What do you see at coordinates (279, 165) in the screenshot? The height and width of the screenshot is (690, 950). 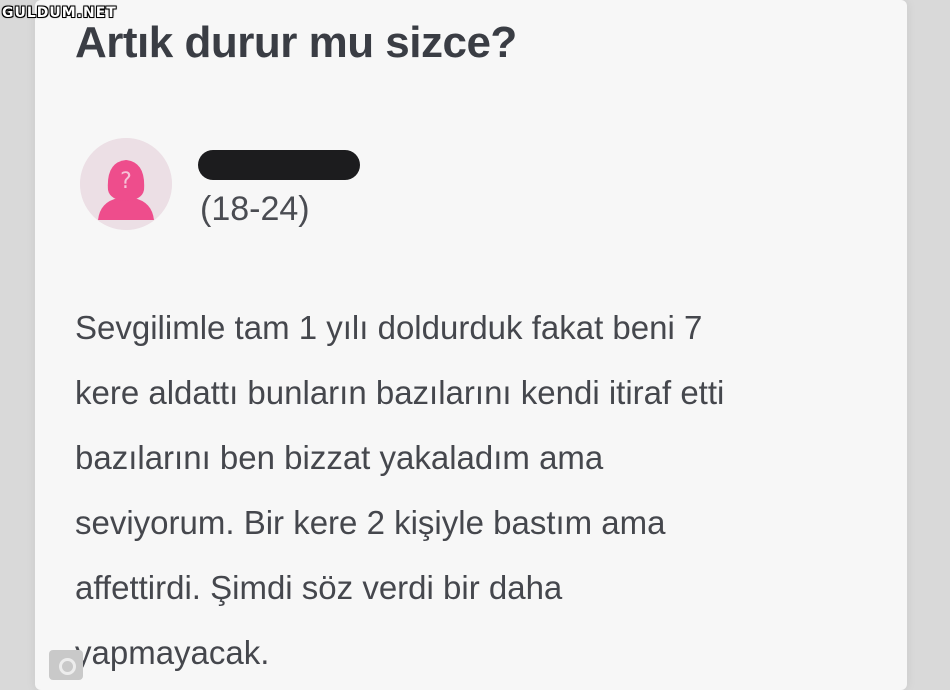 I see `redacted-username` at bounding box center [279, 165].